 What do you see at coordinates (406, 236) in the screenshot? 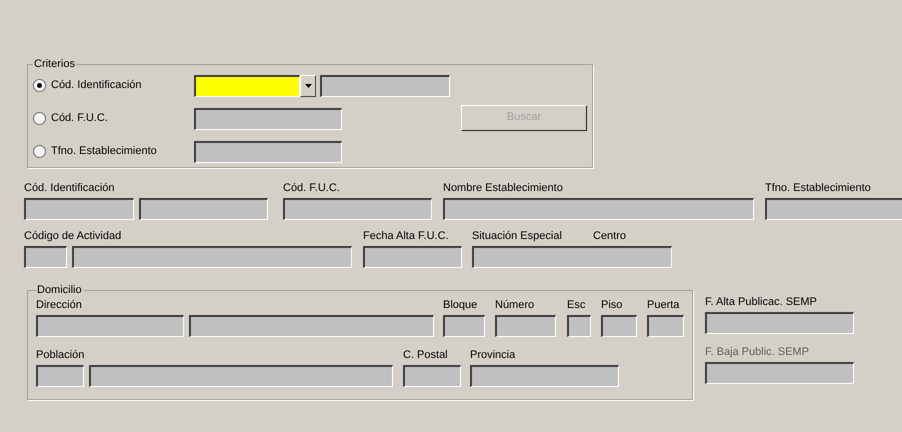
I see `field-label: Fecha Alta F.U.C.` at bounding box center [406, 236].